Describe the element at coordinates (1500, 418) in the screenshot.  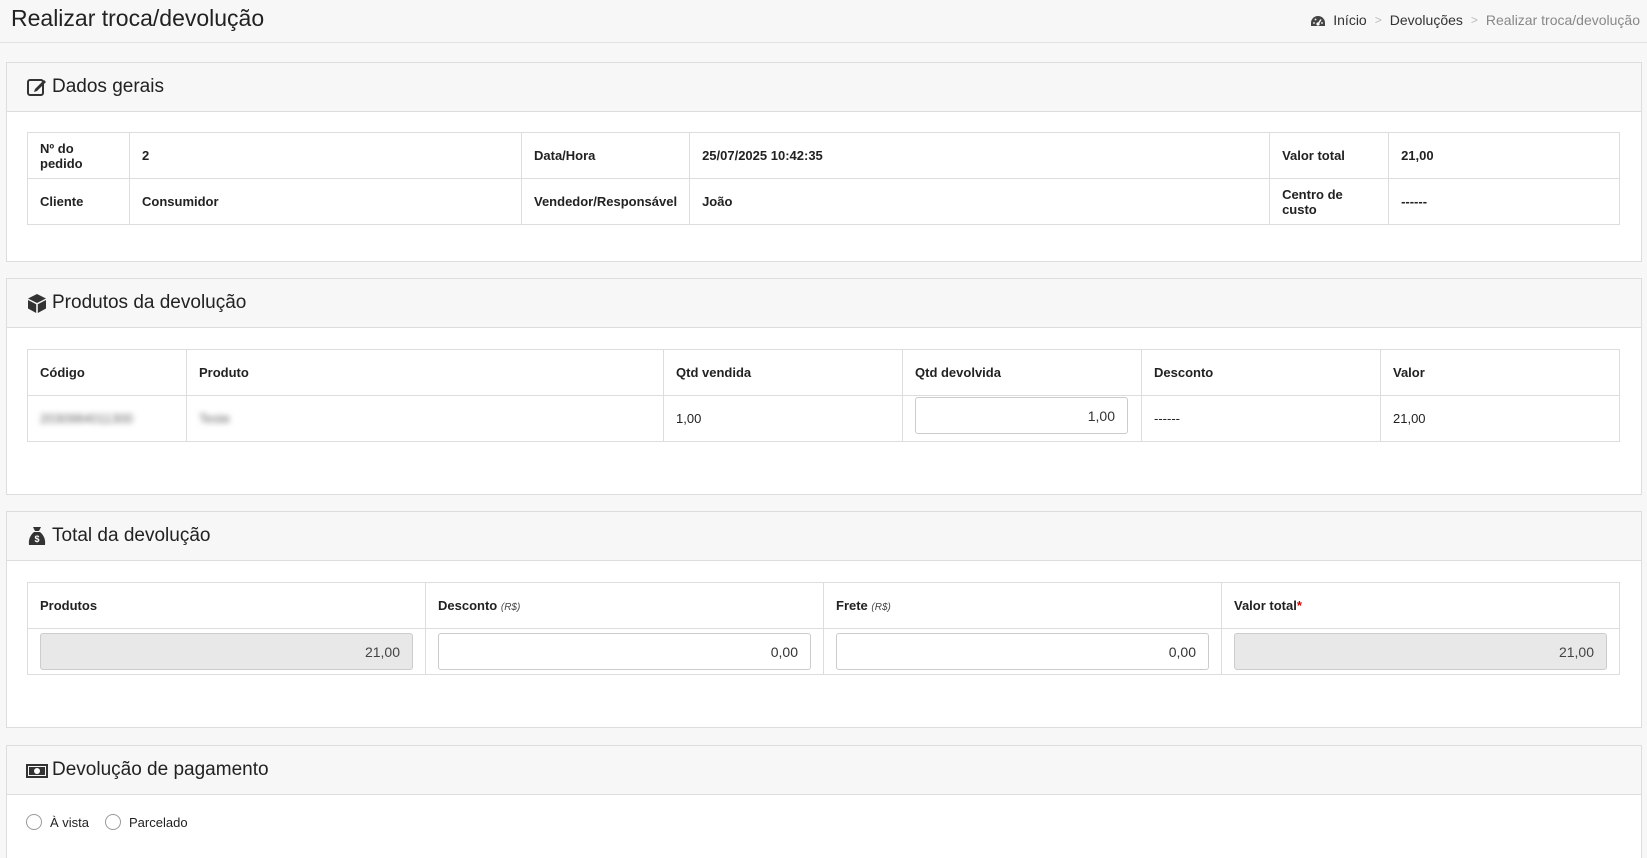
I see `value-cell: 21,00` at that location.